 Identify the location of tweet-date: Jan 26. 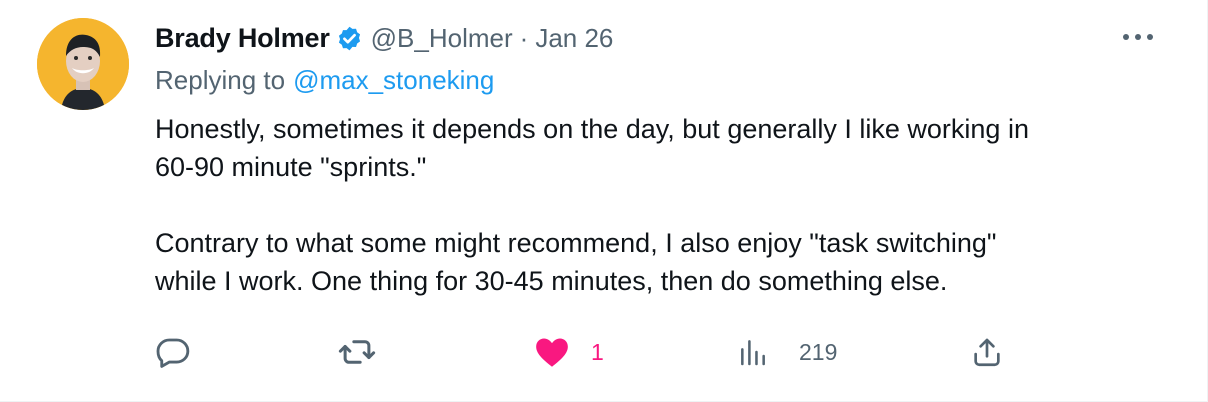
(574, 38).